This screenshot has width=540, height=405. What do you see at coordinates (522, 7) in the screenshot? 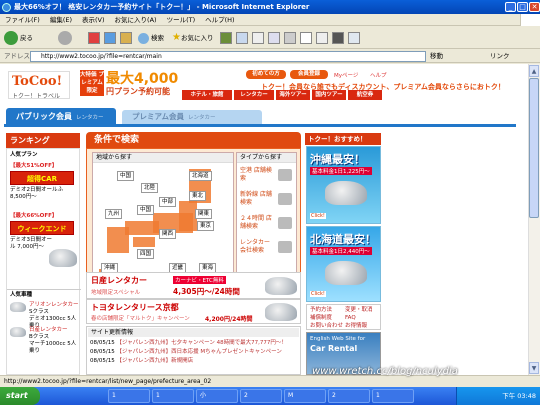
I see `maximize-button: □` at bounding box center [522, 7].